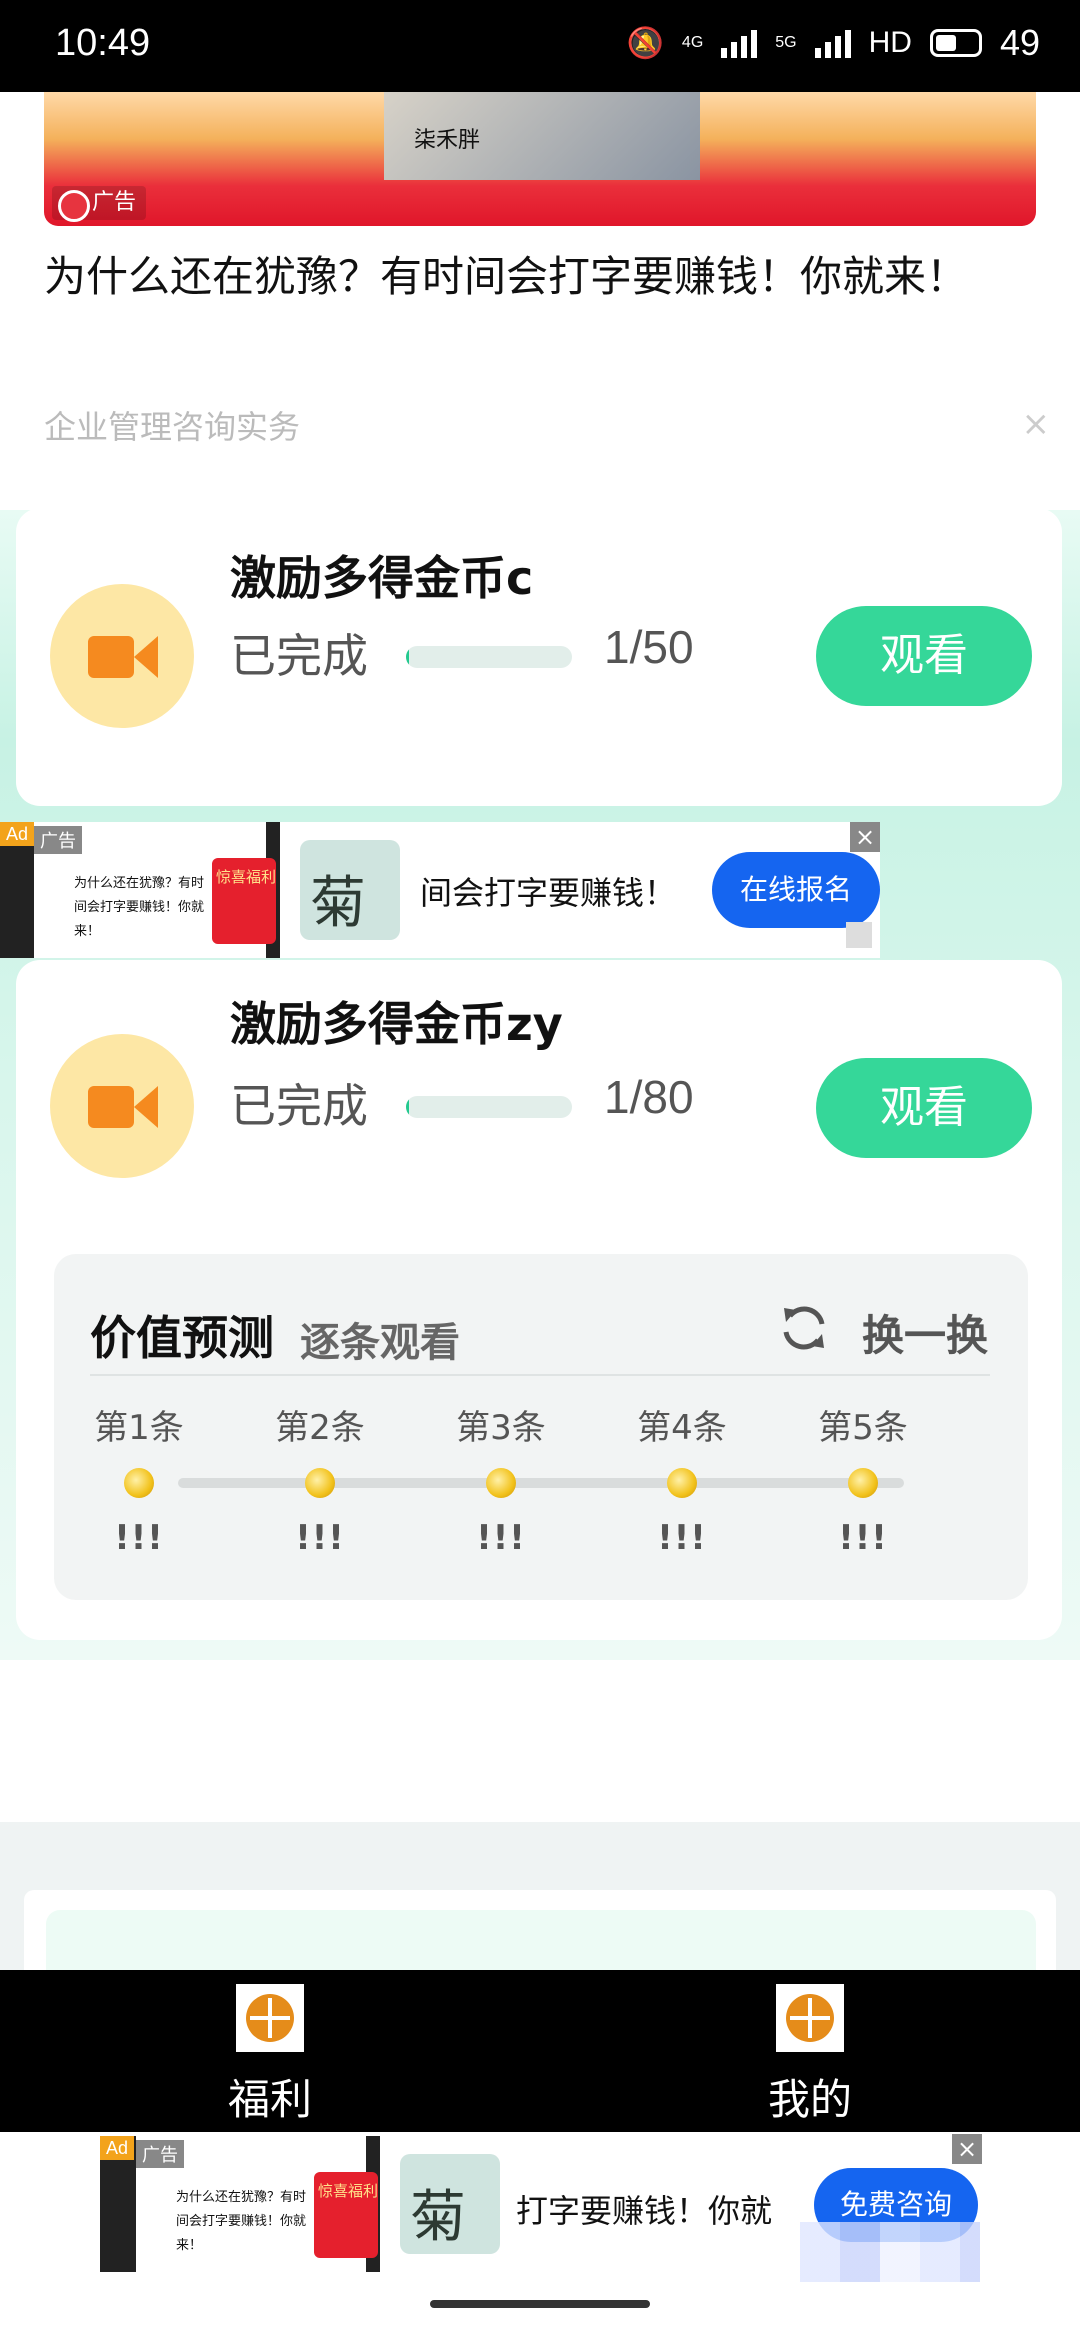  I want to click on task-card: 激励多得金币c 已完成 1/50 观看, so click(539, 657).